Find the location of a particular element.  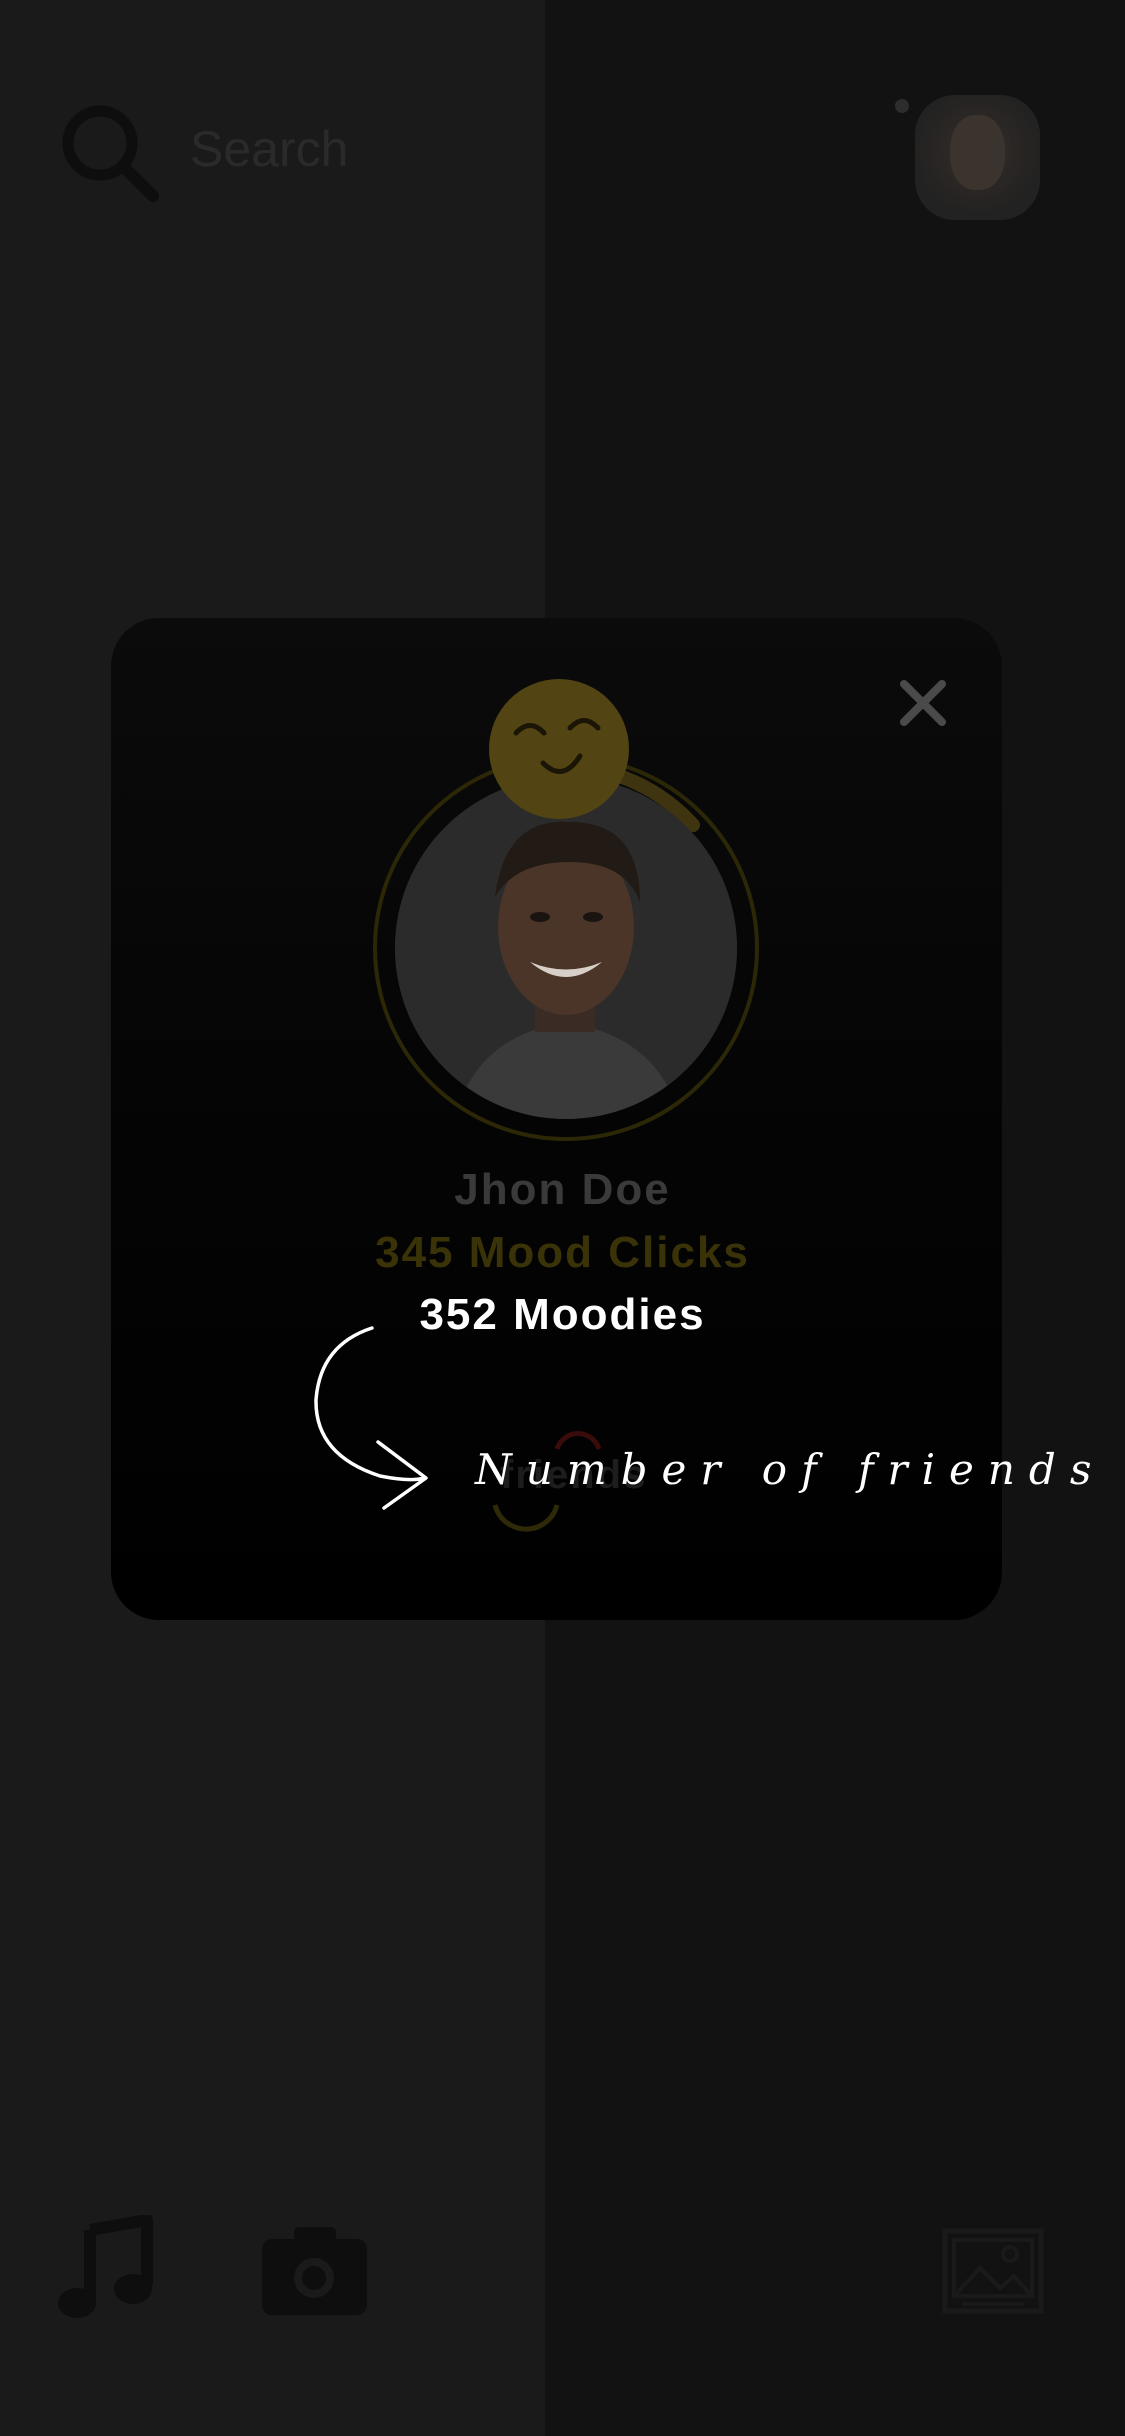

search-input: Search is located at coordinates (269, 149).